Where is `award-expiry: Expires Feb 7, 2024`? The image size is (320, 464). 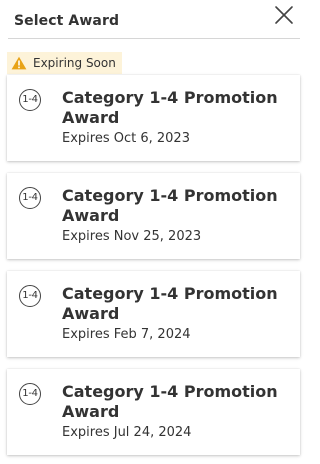
award-expiry: Expires Feb 7, 2024 is located at coordinates (126, 334).